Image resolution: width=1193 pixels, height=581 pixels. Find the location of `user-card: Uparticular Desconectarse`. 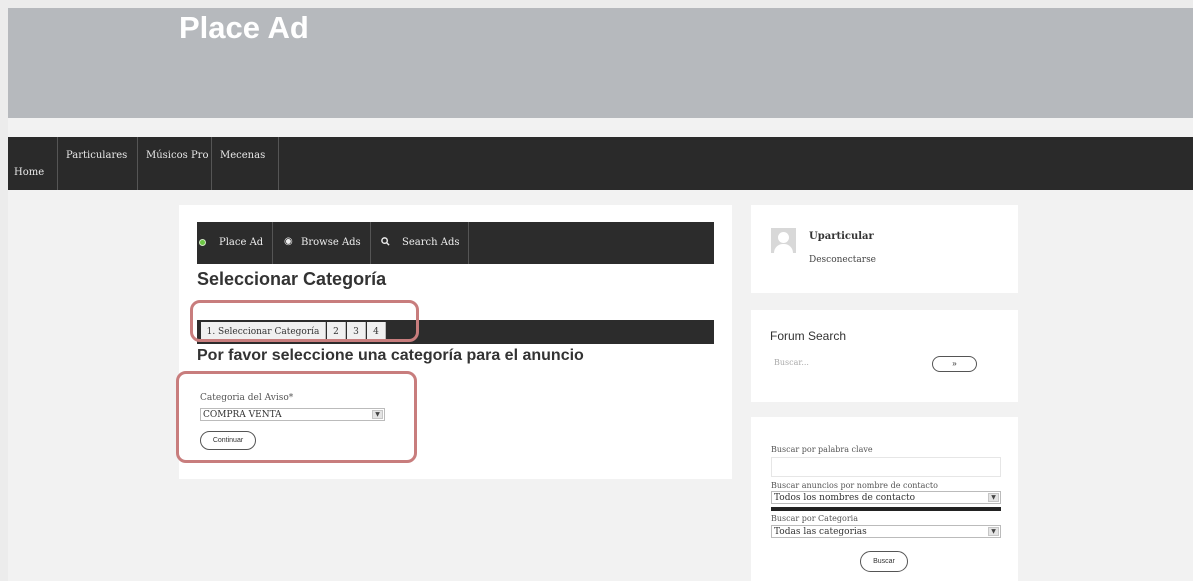

user-card: Uparticular Desconectarse is located at coordinates (884, 249).